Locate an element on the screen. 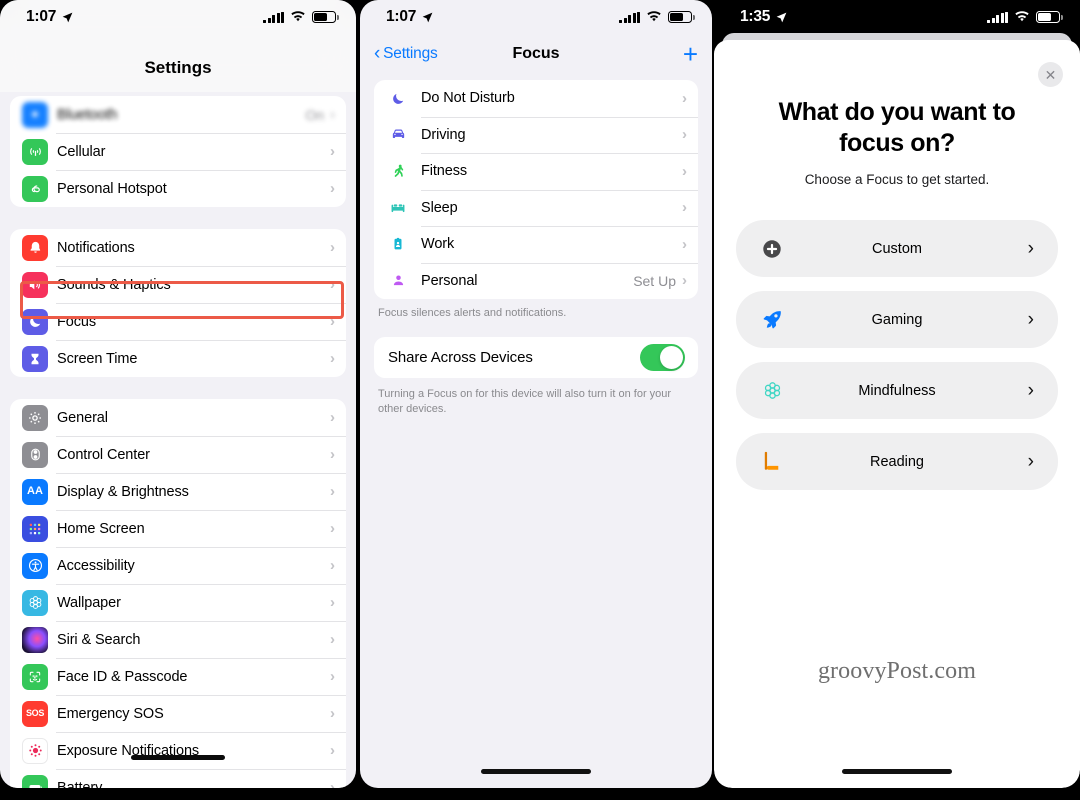 The width and height of the screenshot is (1080, 800). person-icon is located at coordinates (398, 280).